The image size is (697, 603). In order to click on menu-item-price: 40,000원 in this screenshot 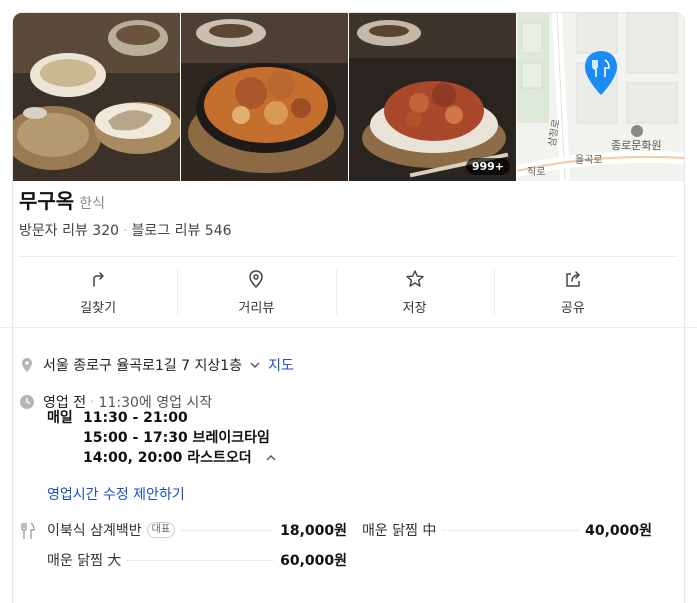, I will do `click(618, 531)`.